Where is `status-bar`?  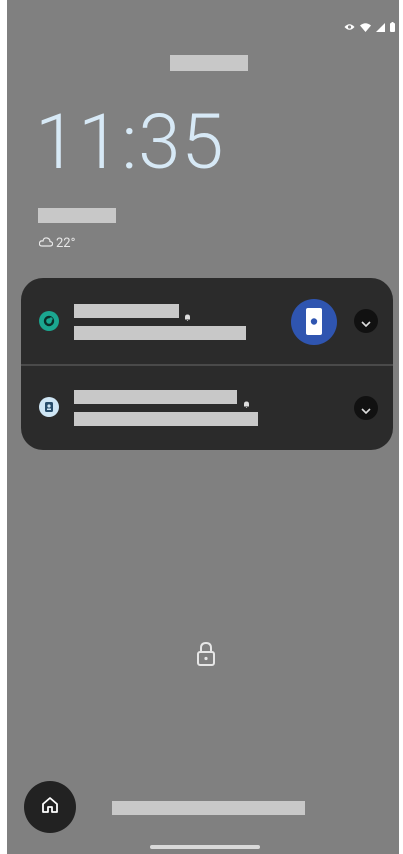
status-bar is located at coordinates (369, 27).